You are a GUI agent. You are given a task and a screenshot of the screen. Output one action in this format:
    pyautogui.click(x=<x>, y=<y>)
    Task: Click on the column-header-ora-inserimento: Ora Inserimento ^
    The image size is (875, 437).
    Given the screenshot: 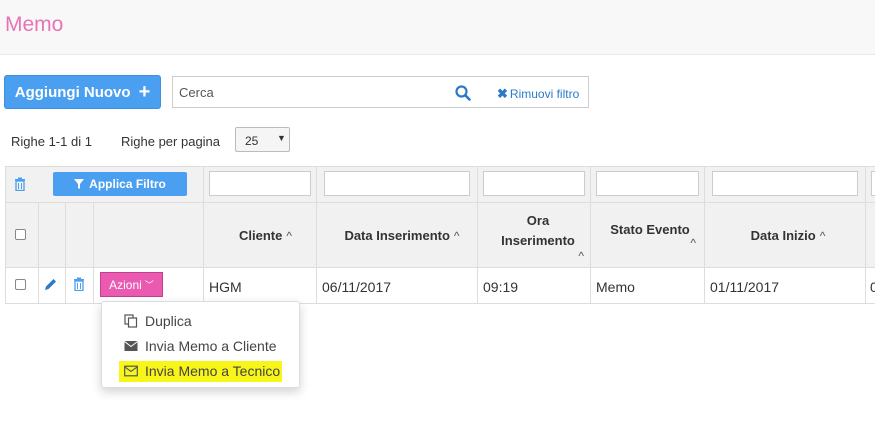 What is the action you would take?
    pyautogui.click(x=538, y=237)
    